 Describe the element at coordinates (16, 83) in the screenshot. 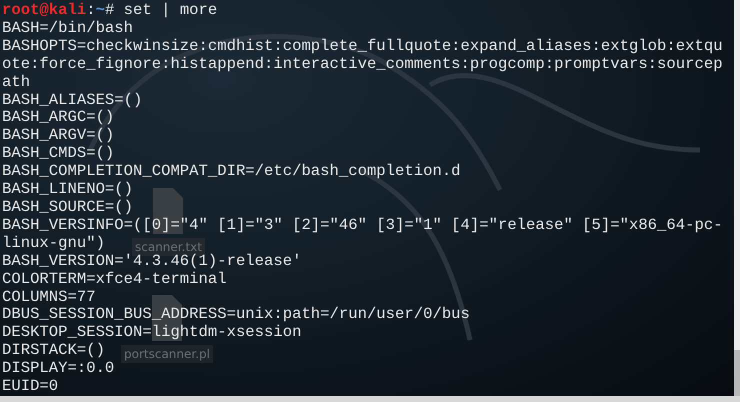

I see `output-line: ath` at that location.